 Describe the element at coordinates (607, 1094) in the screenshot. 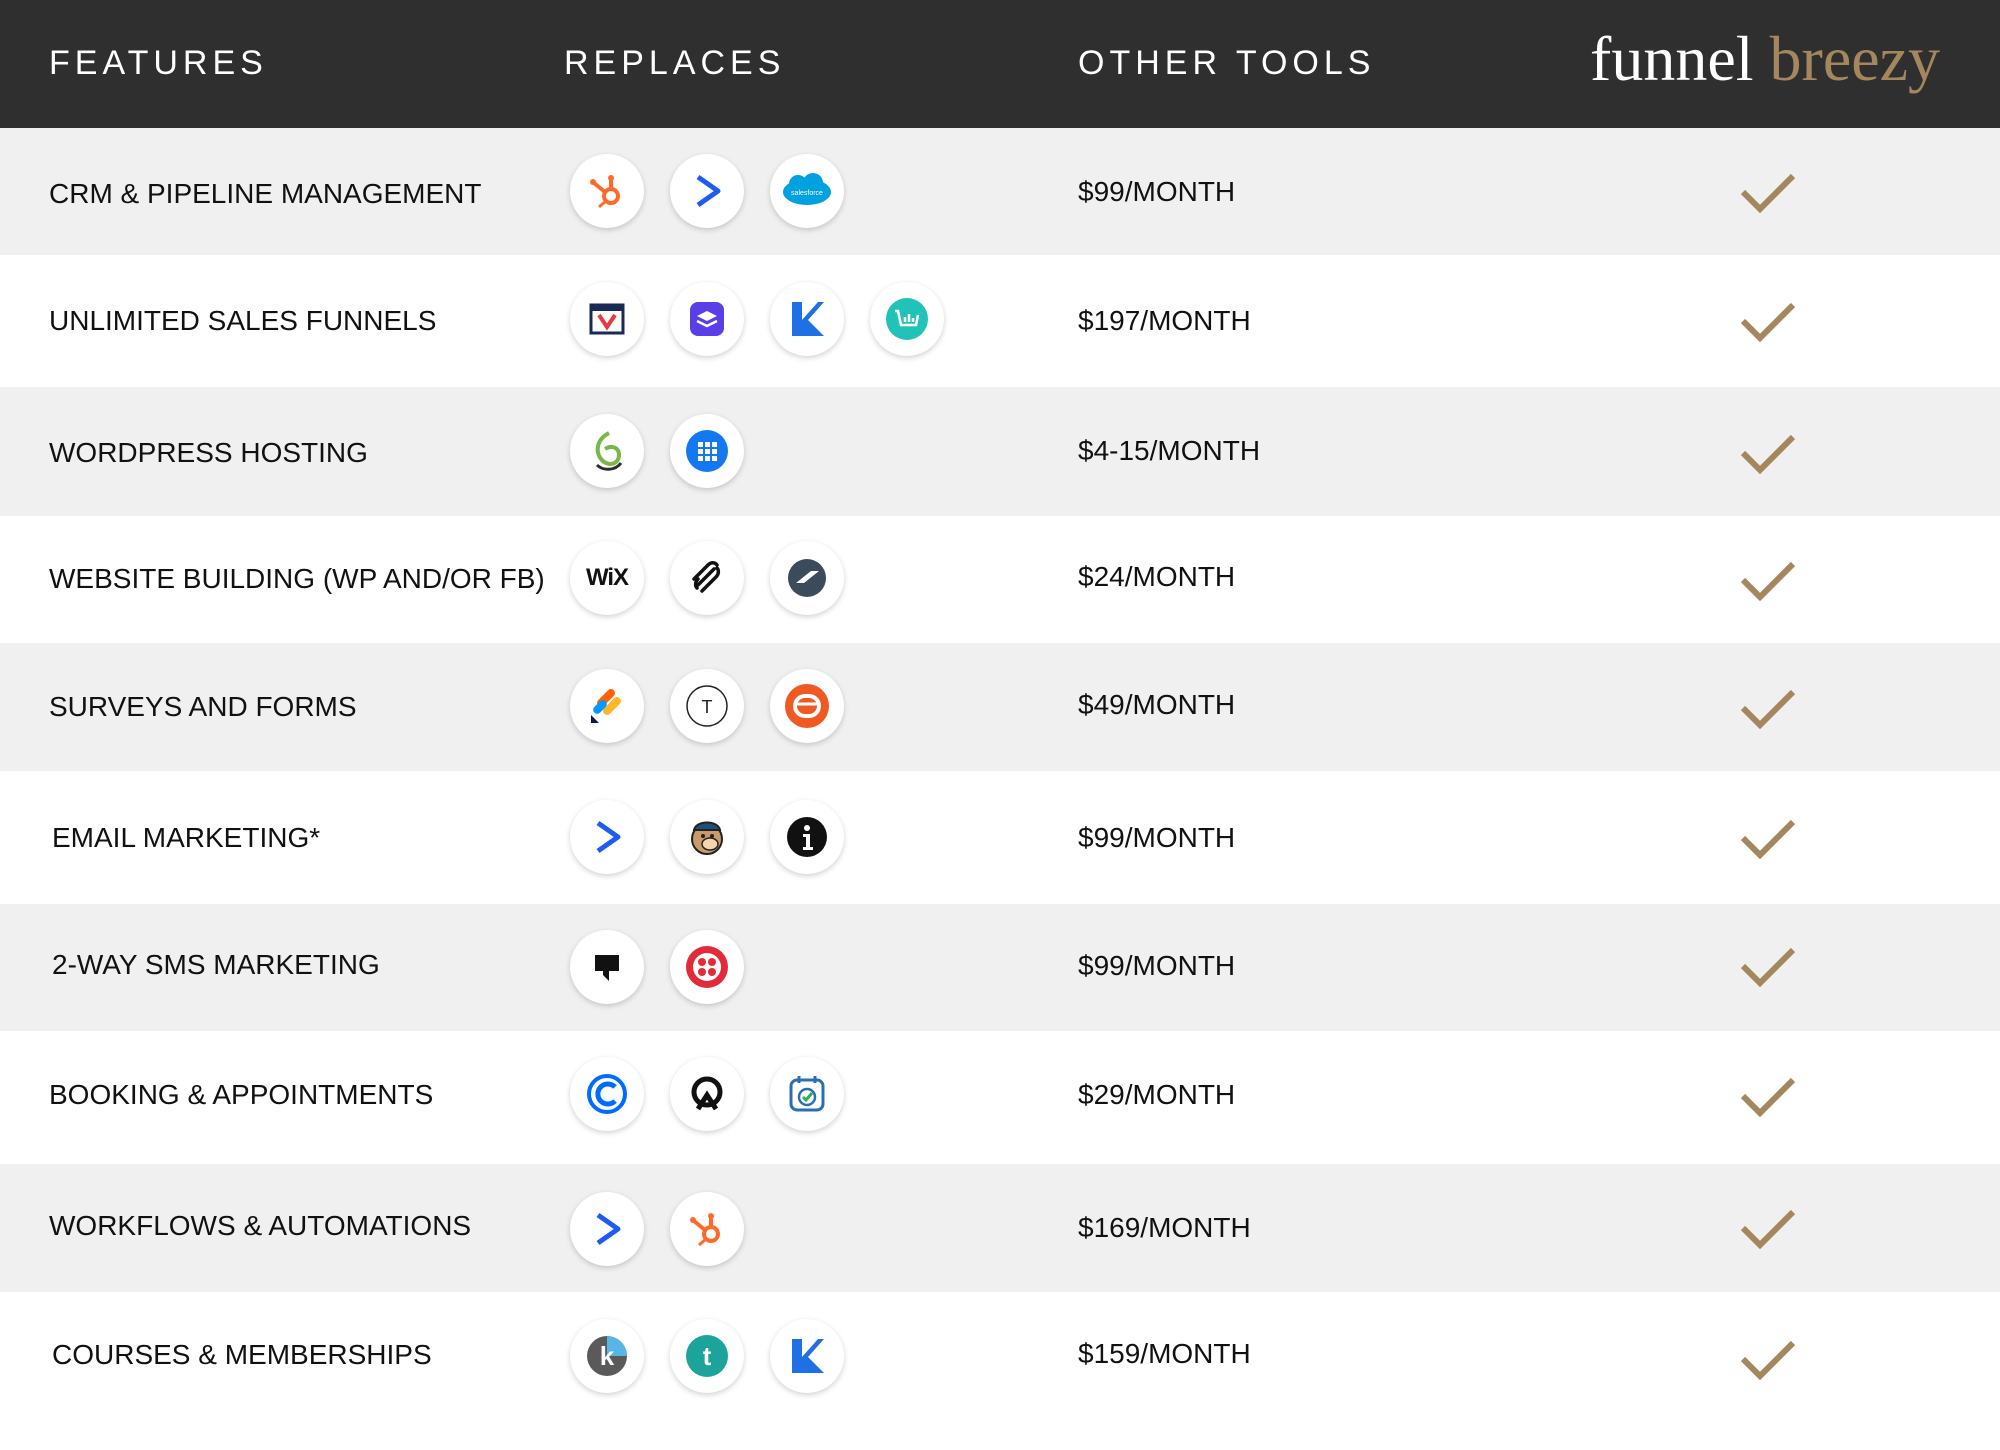

I see `calendly-icon` at that location.